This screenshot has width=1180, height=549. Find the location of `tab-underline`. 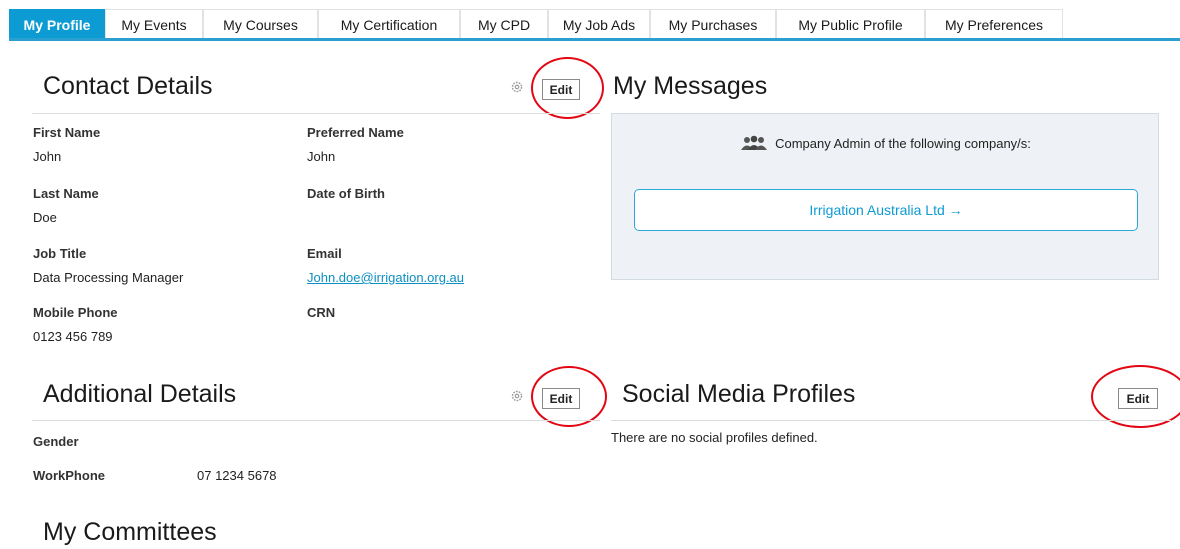

tab-underline is located at coordinates (594, 39).